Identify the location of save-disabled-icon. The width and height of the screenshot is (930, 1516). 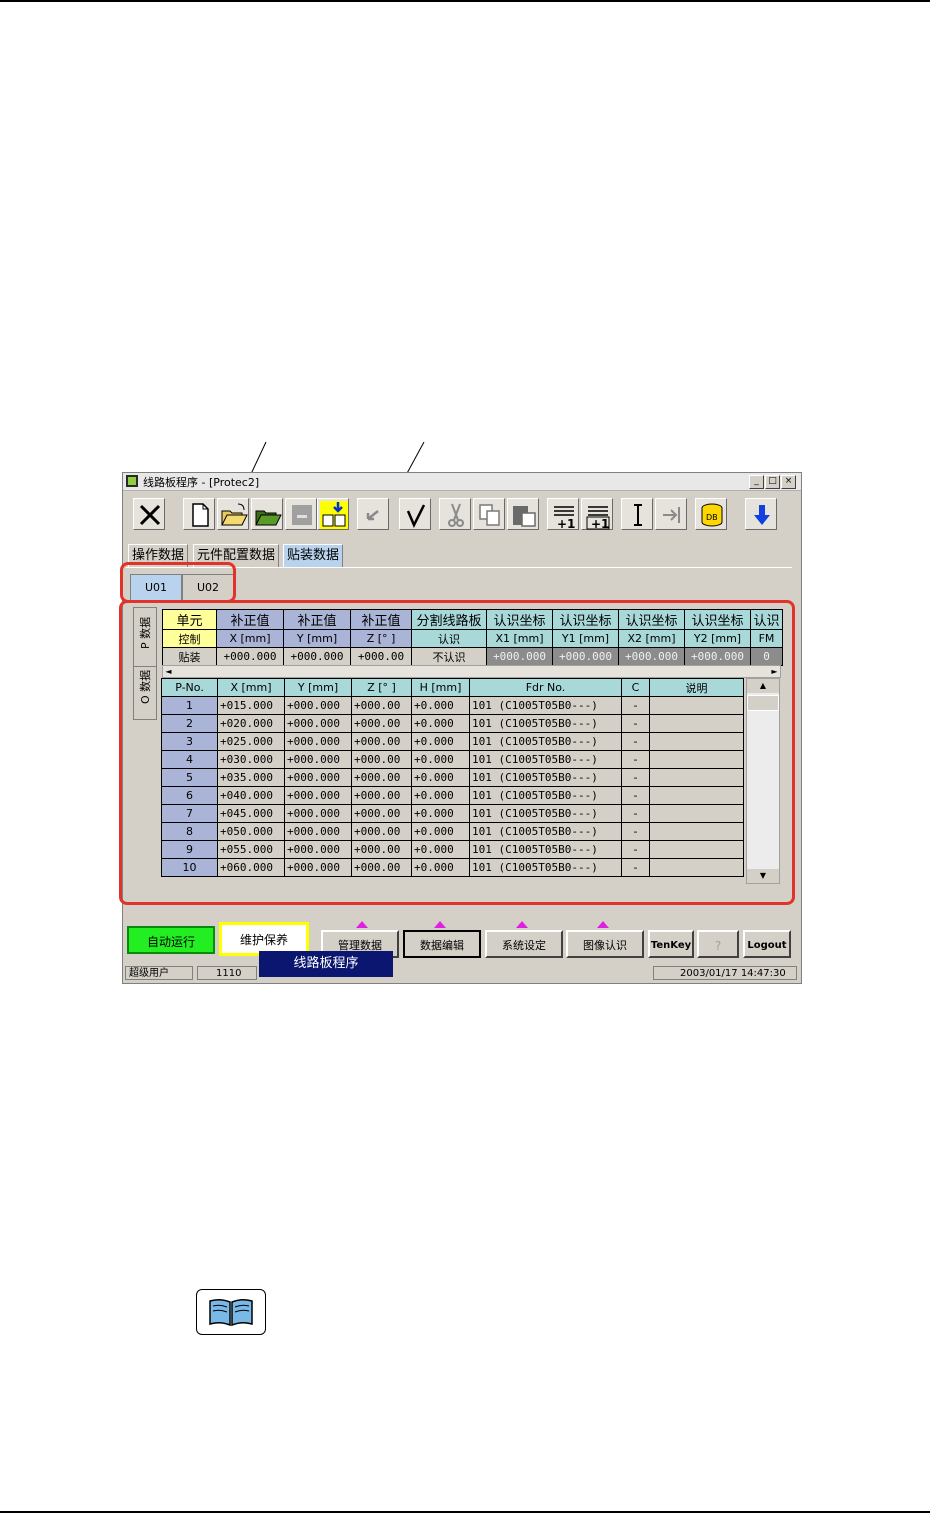
(301, 514).